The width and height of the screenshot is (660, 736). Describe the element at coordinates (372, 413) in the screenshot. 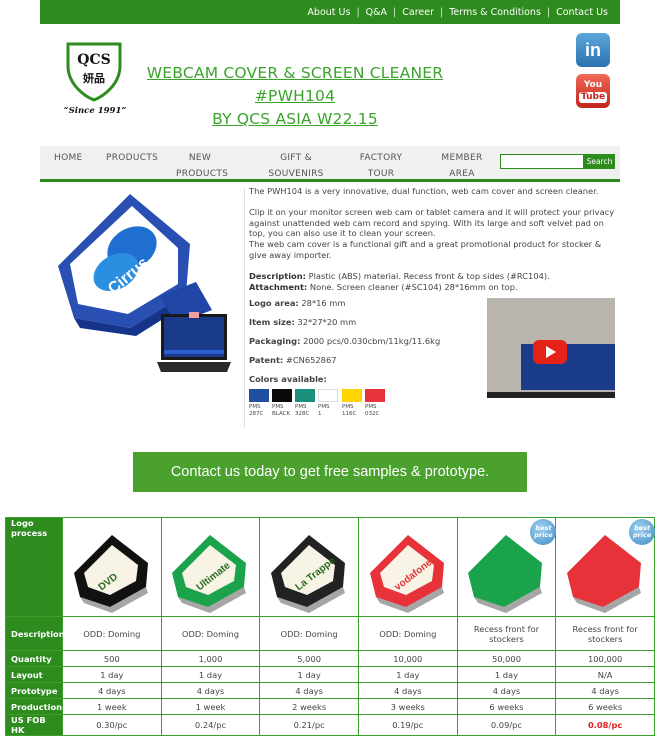

I see `color-label-line: 032C` at that location.